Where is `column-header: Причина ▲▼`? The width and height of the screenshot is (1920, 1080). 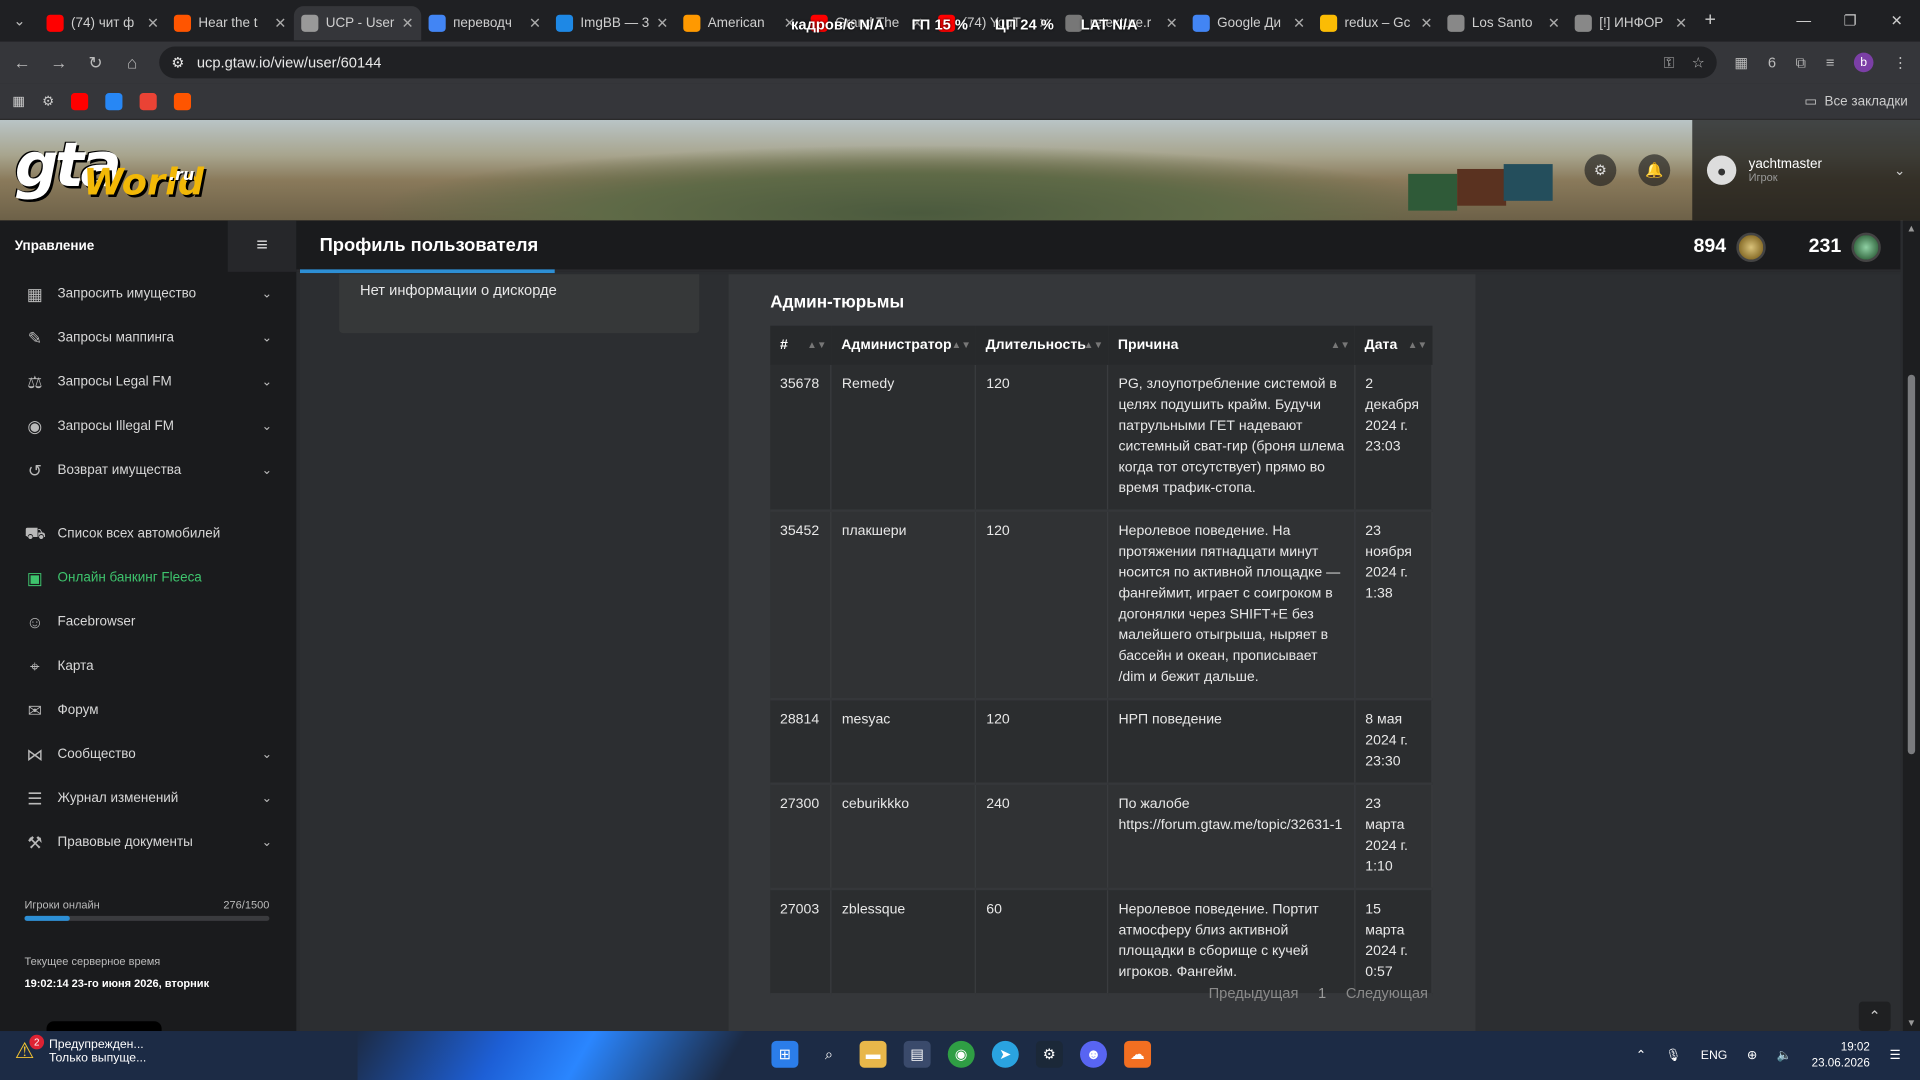
column-header: Причина ▲▼ is located at coordinates (1231, 345).